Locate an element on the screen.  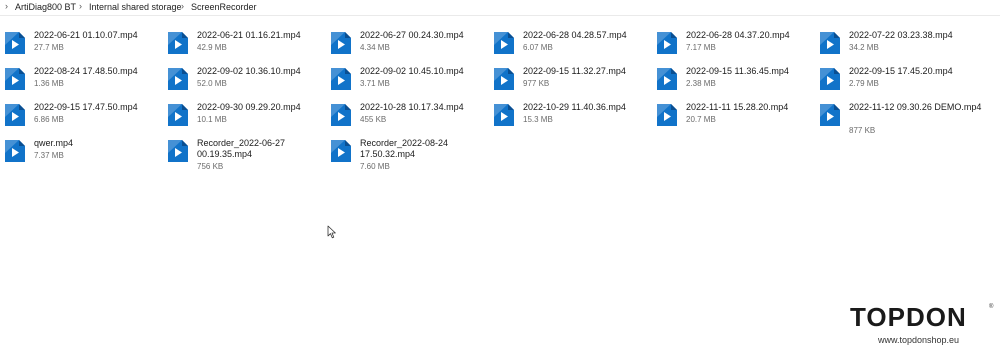
brand-url: www.topdonshop.eu is located at coordinates (919, 340).